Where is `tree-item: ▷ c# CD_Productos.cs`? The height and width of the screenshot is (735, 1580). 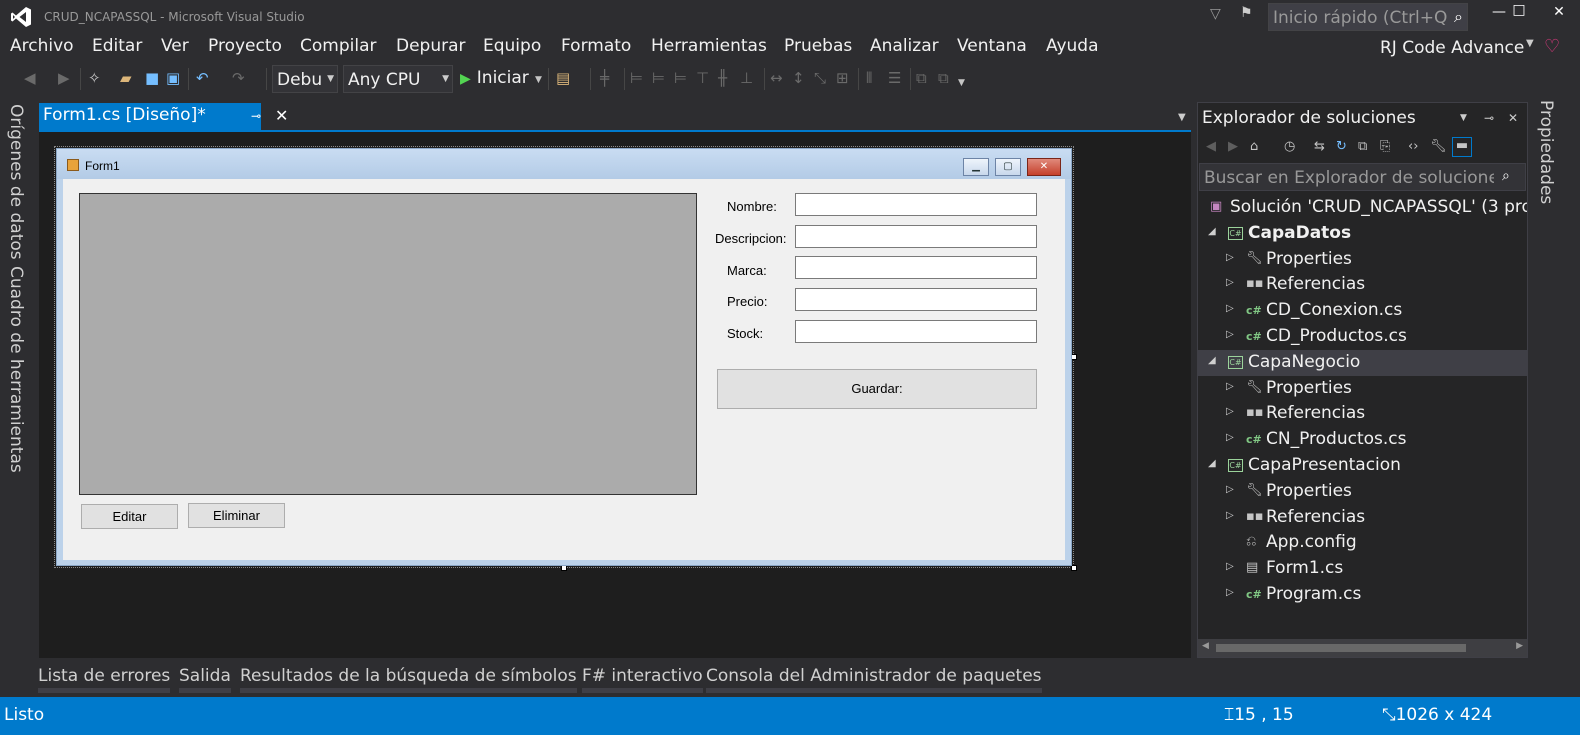 tree-item: ▷ c# CD_Productos.cs is located at coordinates (1362, 337).